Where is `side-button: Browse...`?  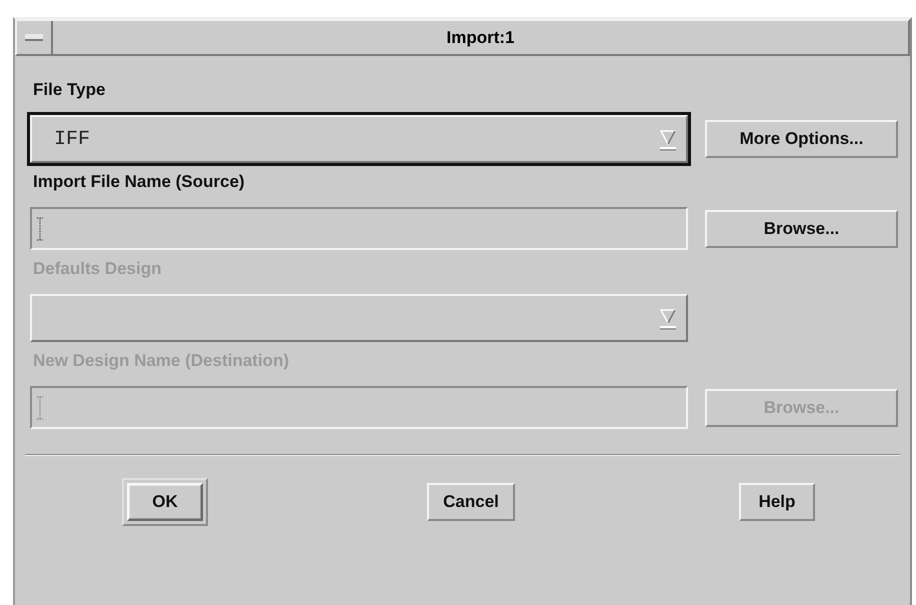
side-button: Browse... is located at coordinates (801, 229).